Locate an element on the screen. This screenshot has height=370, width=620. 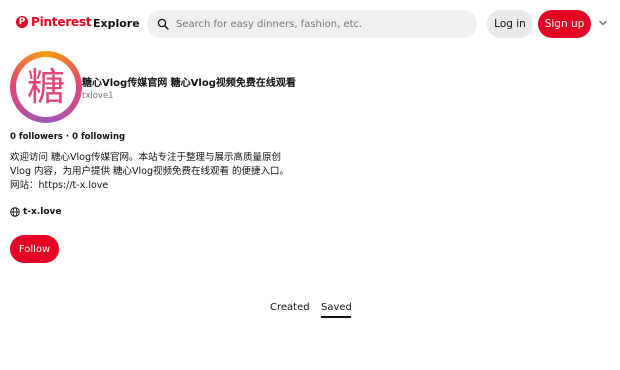
avatar-glyph: 糖 is located at coordinates (45, 87).